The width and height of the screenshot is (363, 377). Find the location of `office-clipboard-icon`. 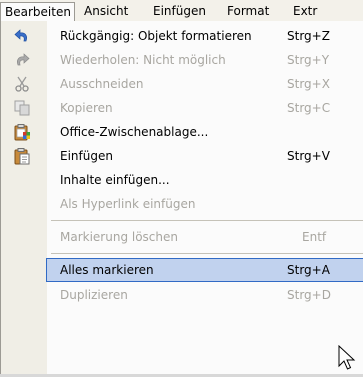

office-clipboard-icon is located at coordinates (22, 132).